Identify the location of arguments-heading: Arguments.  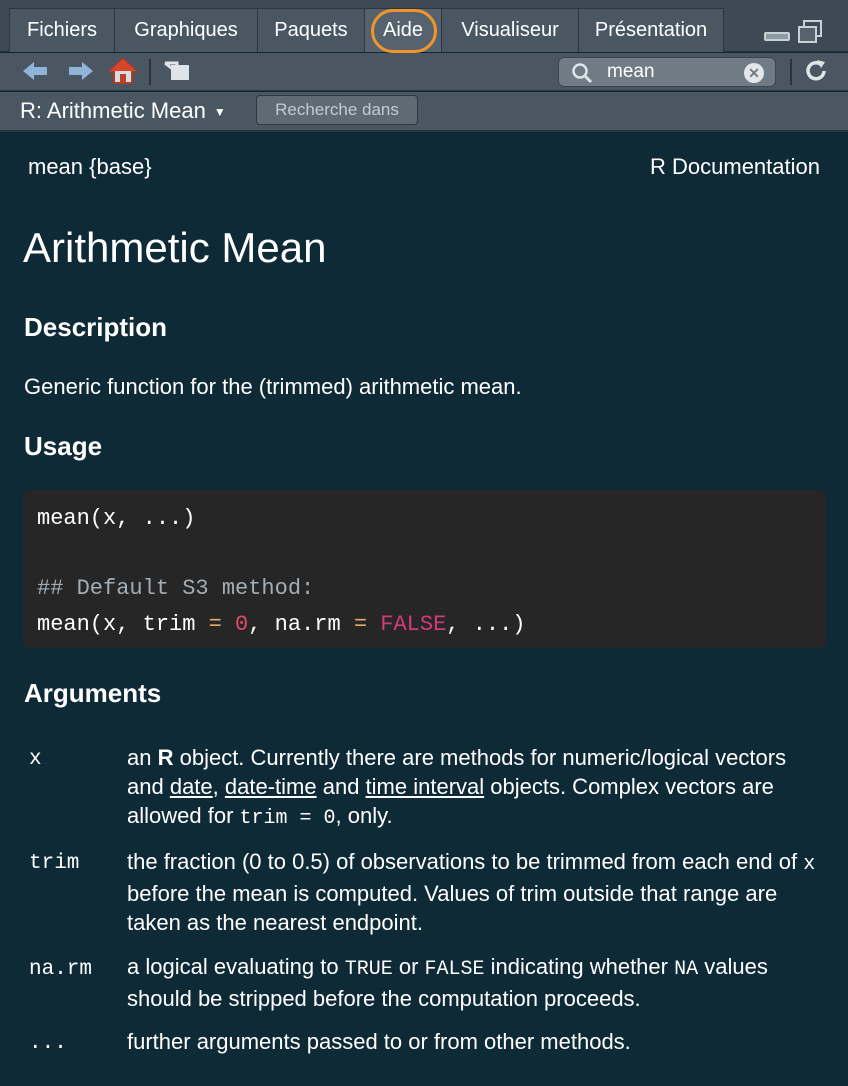
(93, 693).